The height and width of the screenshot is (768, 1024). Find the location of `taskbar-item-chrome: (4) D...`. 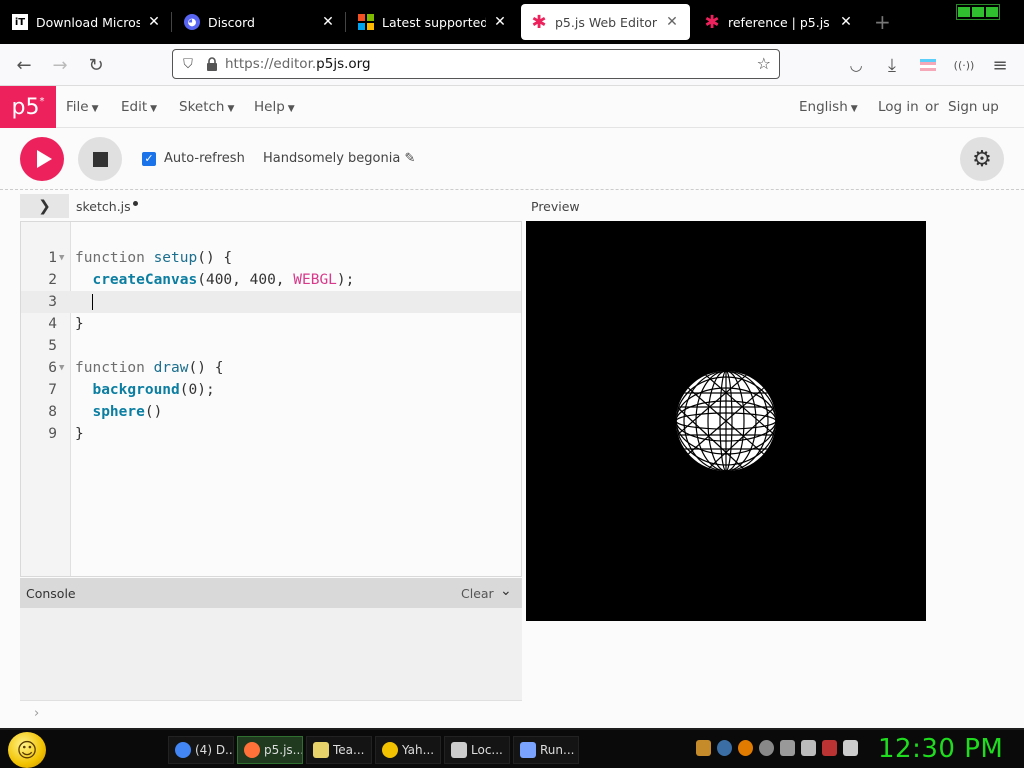

taskbar-item-chrome: (4) D... is located at coordinates (201, 750).